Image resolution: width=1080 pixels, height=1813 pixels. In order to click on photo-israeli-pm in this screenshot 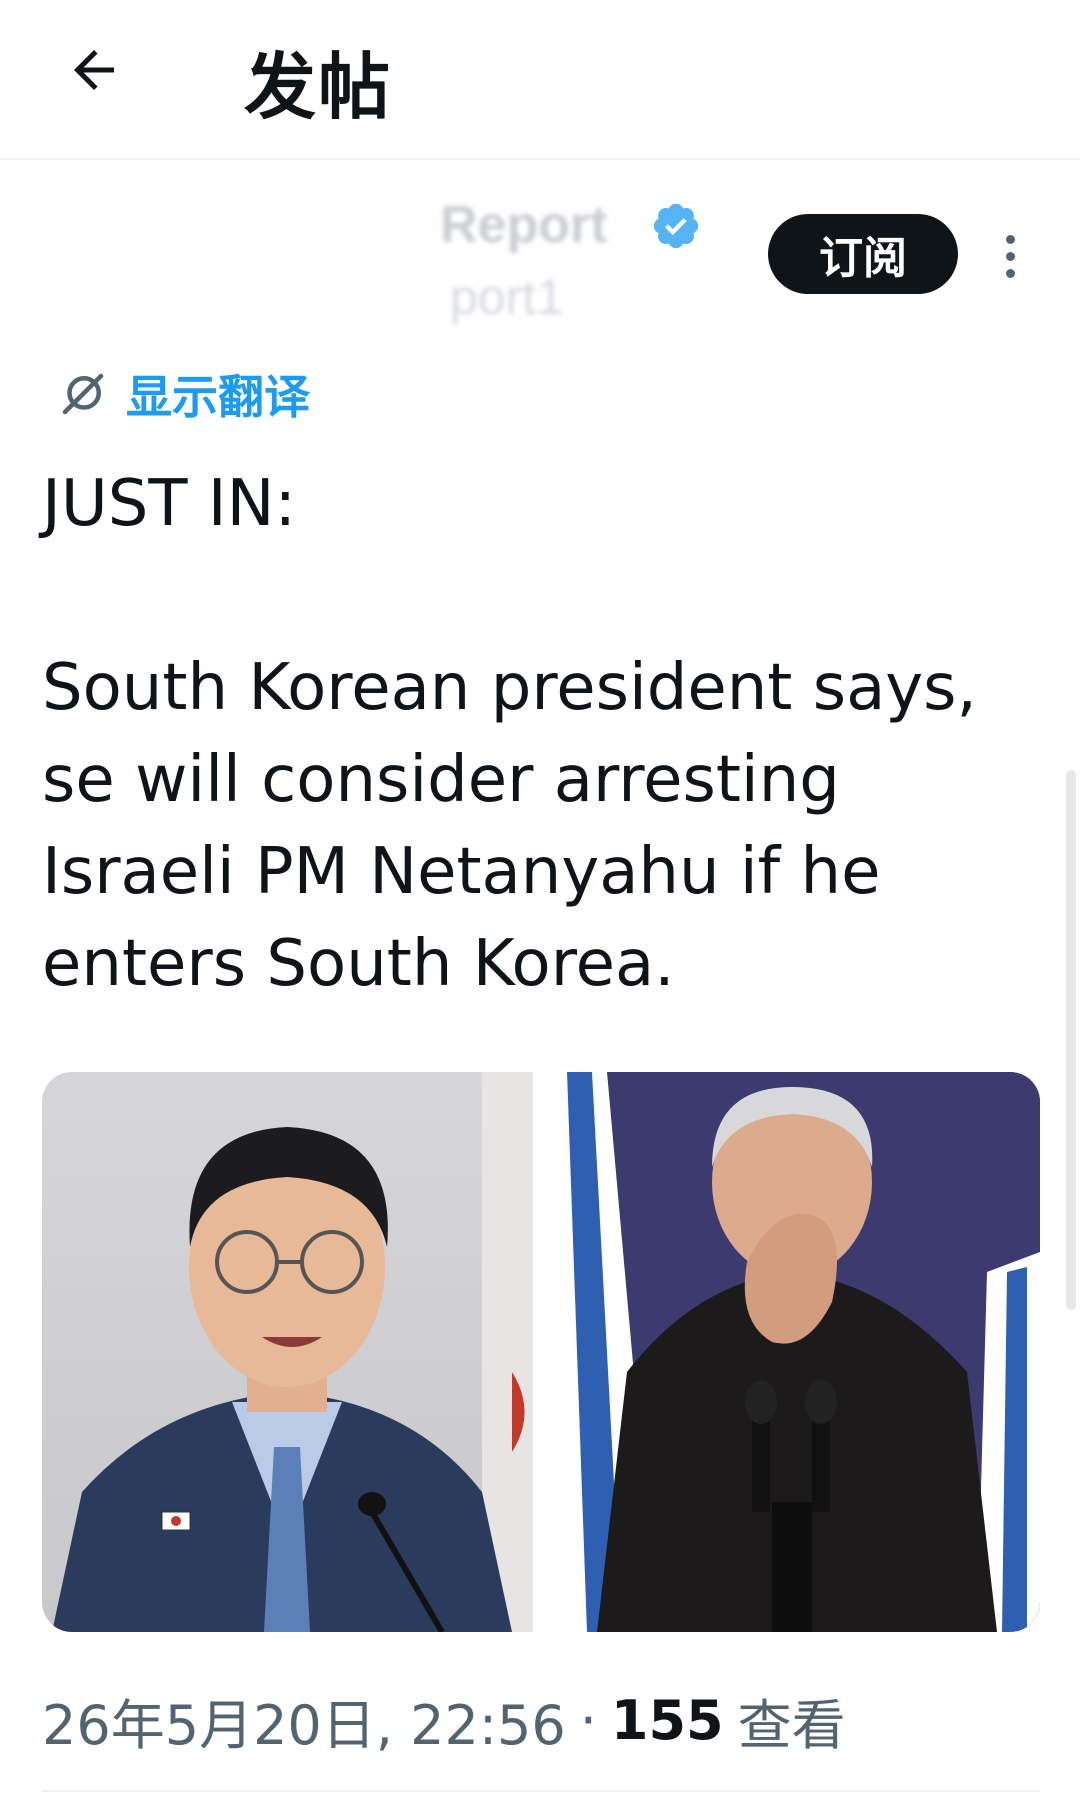, I will do `click(793, 1352)`.